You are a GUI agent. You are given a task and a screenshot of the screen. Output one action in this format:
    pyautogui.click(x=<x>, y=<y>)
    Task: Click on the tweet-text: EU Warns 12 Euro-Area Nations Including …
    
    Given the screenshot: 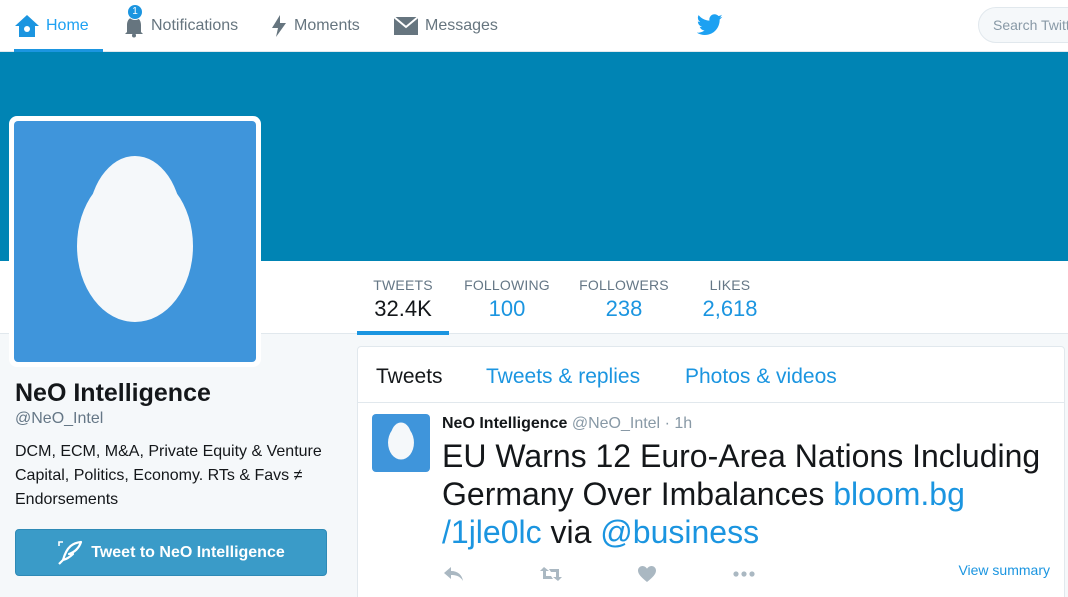 What is the action you would take?
    pyautogui.click(x=747, y=494)
    